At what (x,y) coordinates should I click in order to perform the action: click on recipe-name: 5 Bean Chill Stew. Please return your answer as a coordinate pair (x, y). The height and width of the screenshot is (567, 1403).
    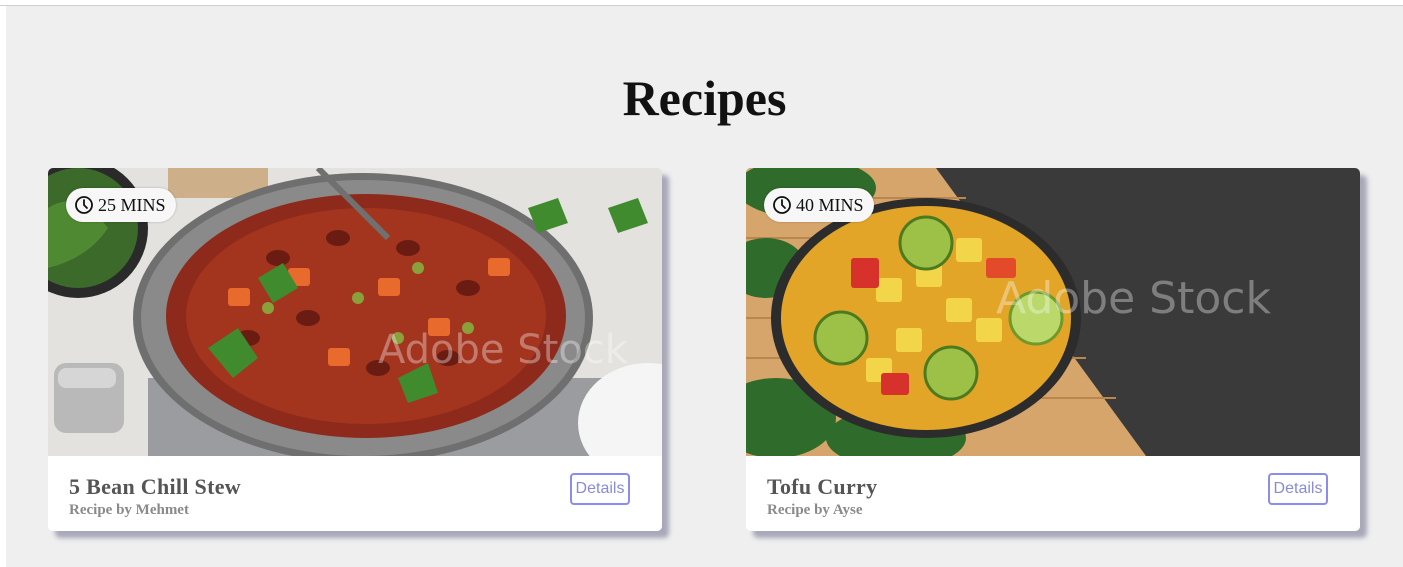
    Looking at the image, I should click on (155, 486).